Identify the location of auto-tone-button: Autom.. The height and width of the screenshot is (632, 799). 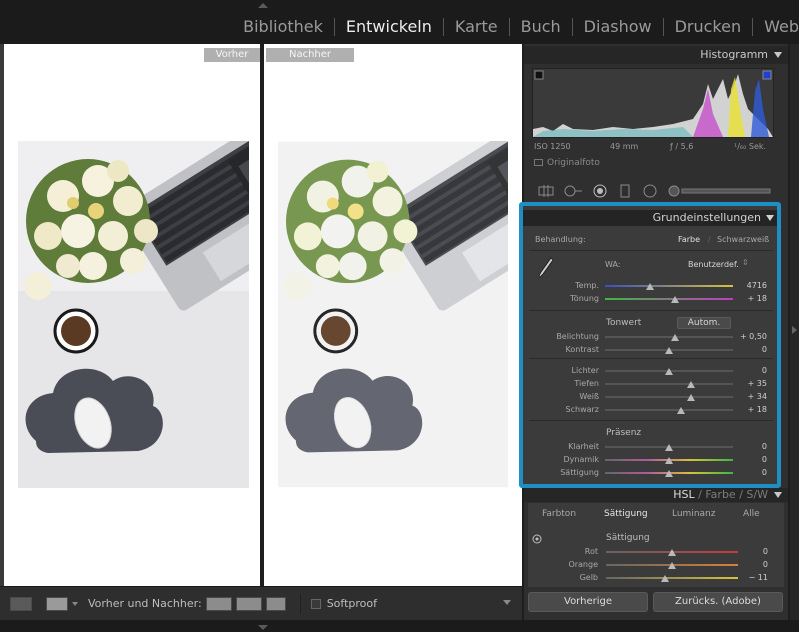
(704, 323).